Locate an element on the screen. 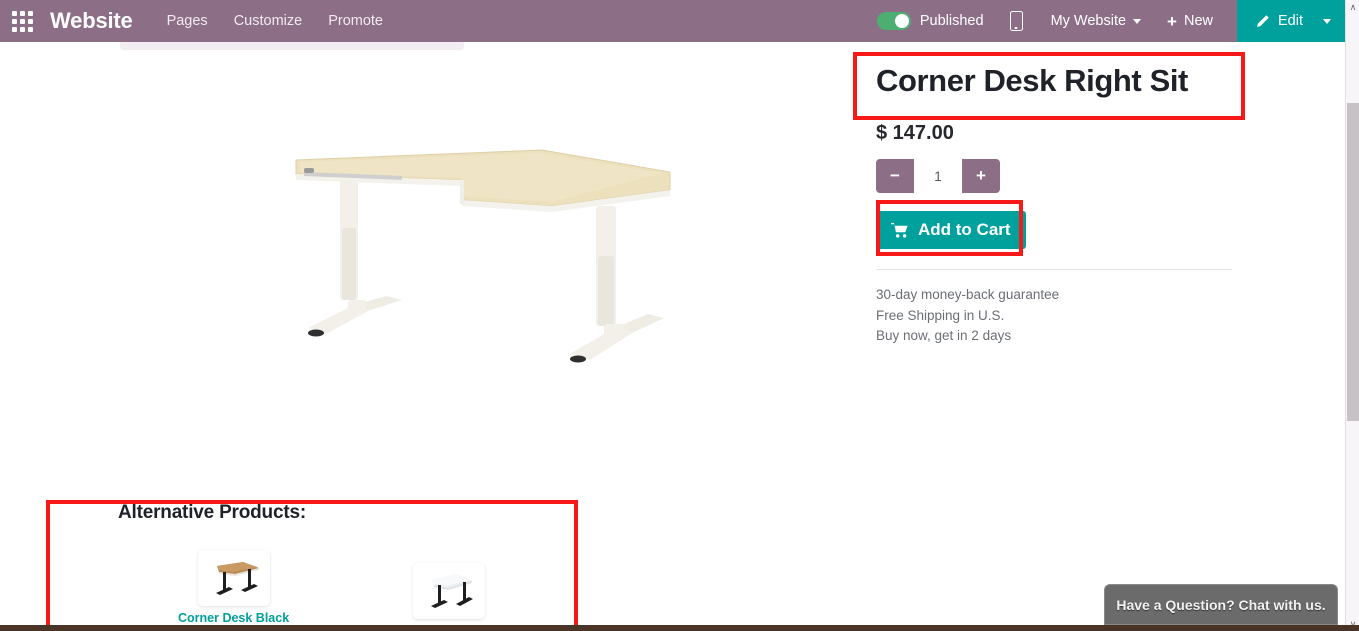 This screenshot has height=631, width=1359. product-price: $ 147.00 is located at coordinates (915, 133).